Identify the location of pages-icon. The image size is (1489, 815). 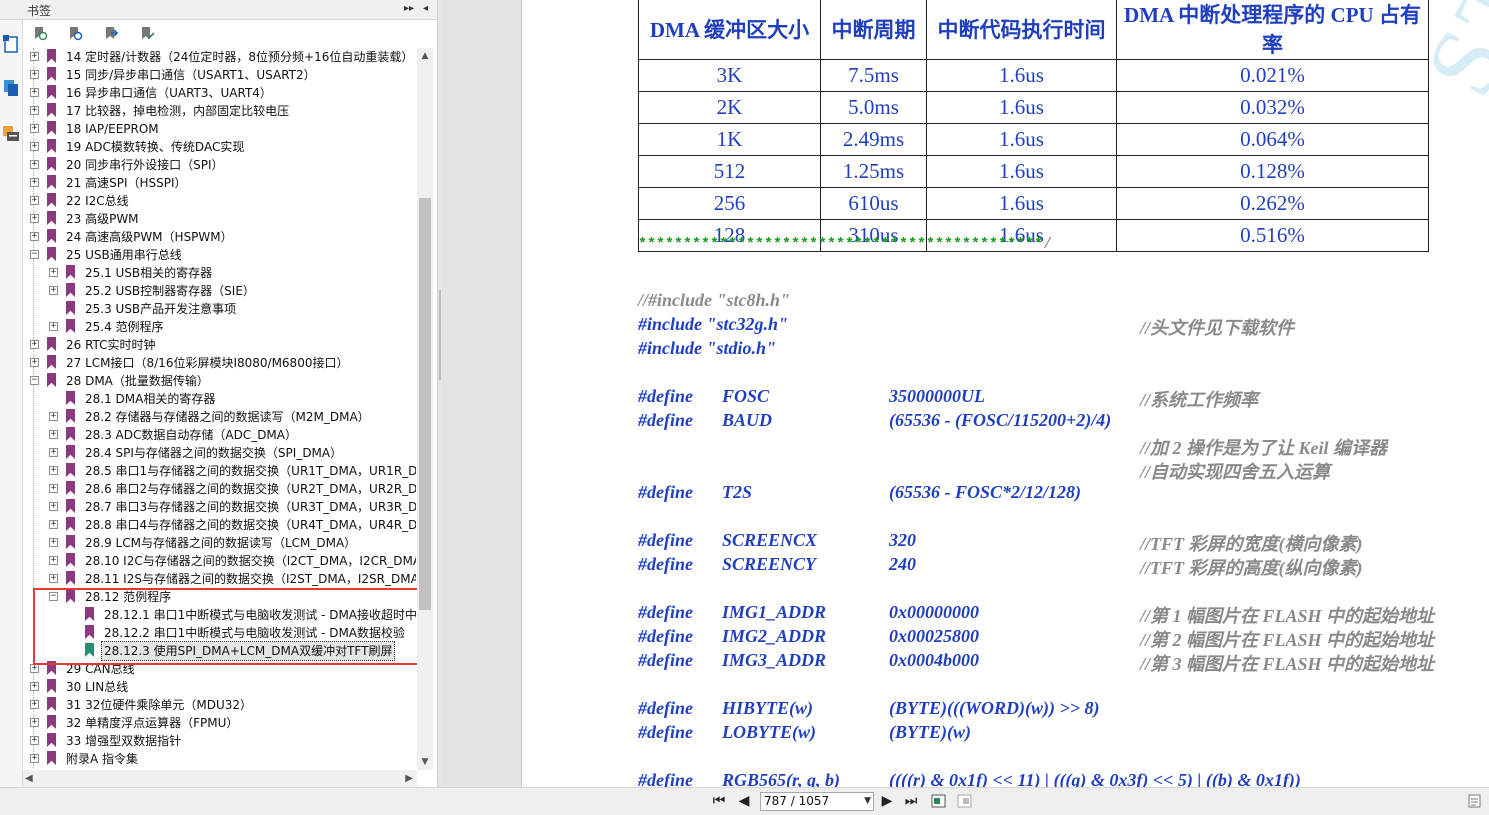
(11, 44).